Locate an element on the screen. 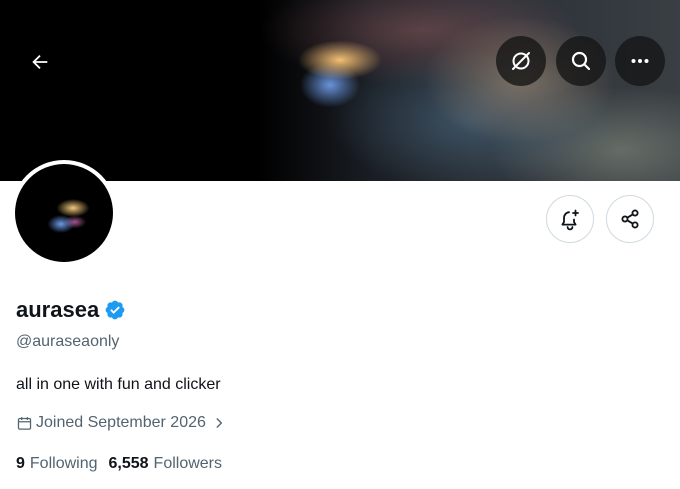 Image resolution: width=680 pixels, height=489 pixels. following-link: 9 Following is located at coordinates (57, 464).